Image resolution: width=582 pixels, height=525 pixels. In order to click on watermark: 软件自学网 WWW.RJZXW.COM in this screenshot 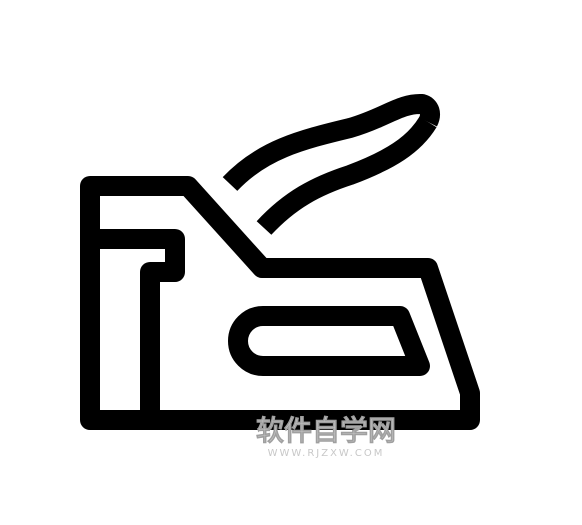, I will do `click(326, 436)`.